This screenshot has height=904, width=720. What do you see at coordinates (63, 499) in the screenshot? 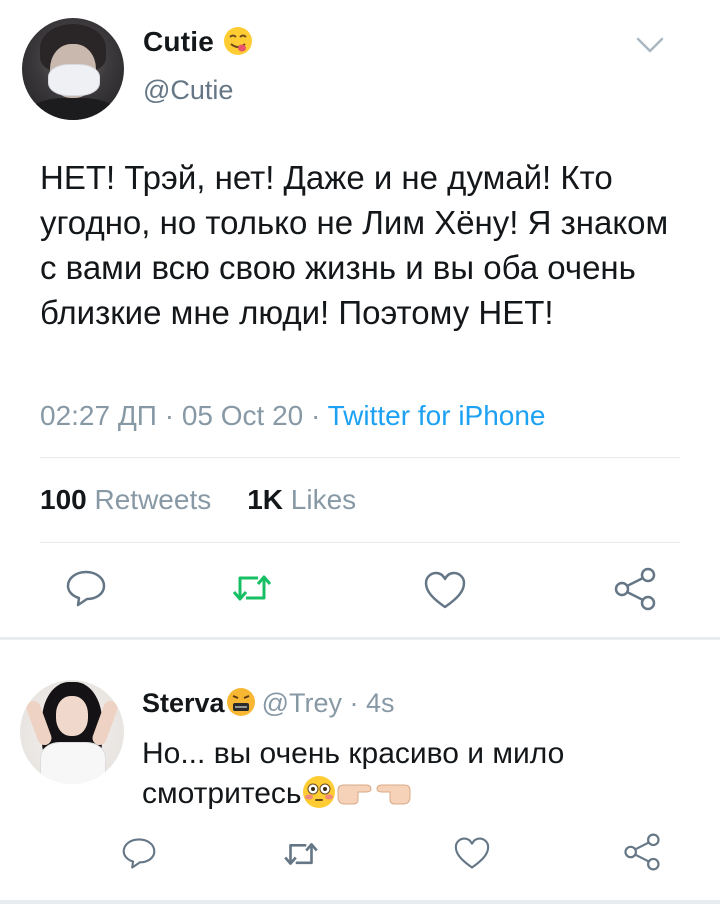
I see `retweets-count: 100` at bounding box center [63, 499].